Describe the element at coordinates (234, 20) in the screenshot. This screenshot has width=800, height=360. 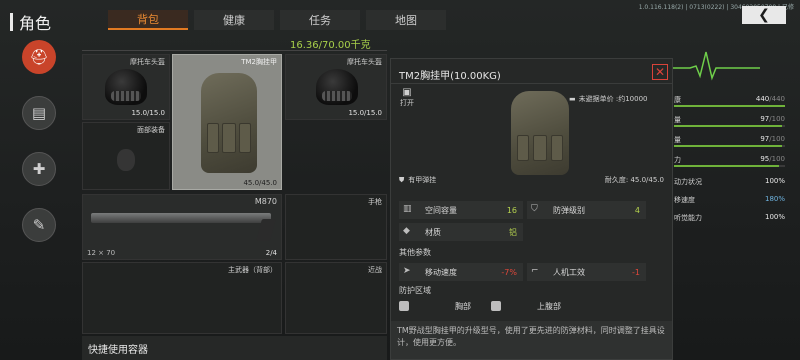
I see `tab-health: 健康` at that location.